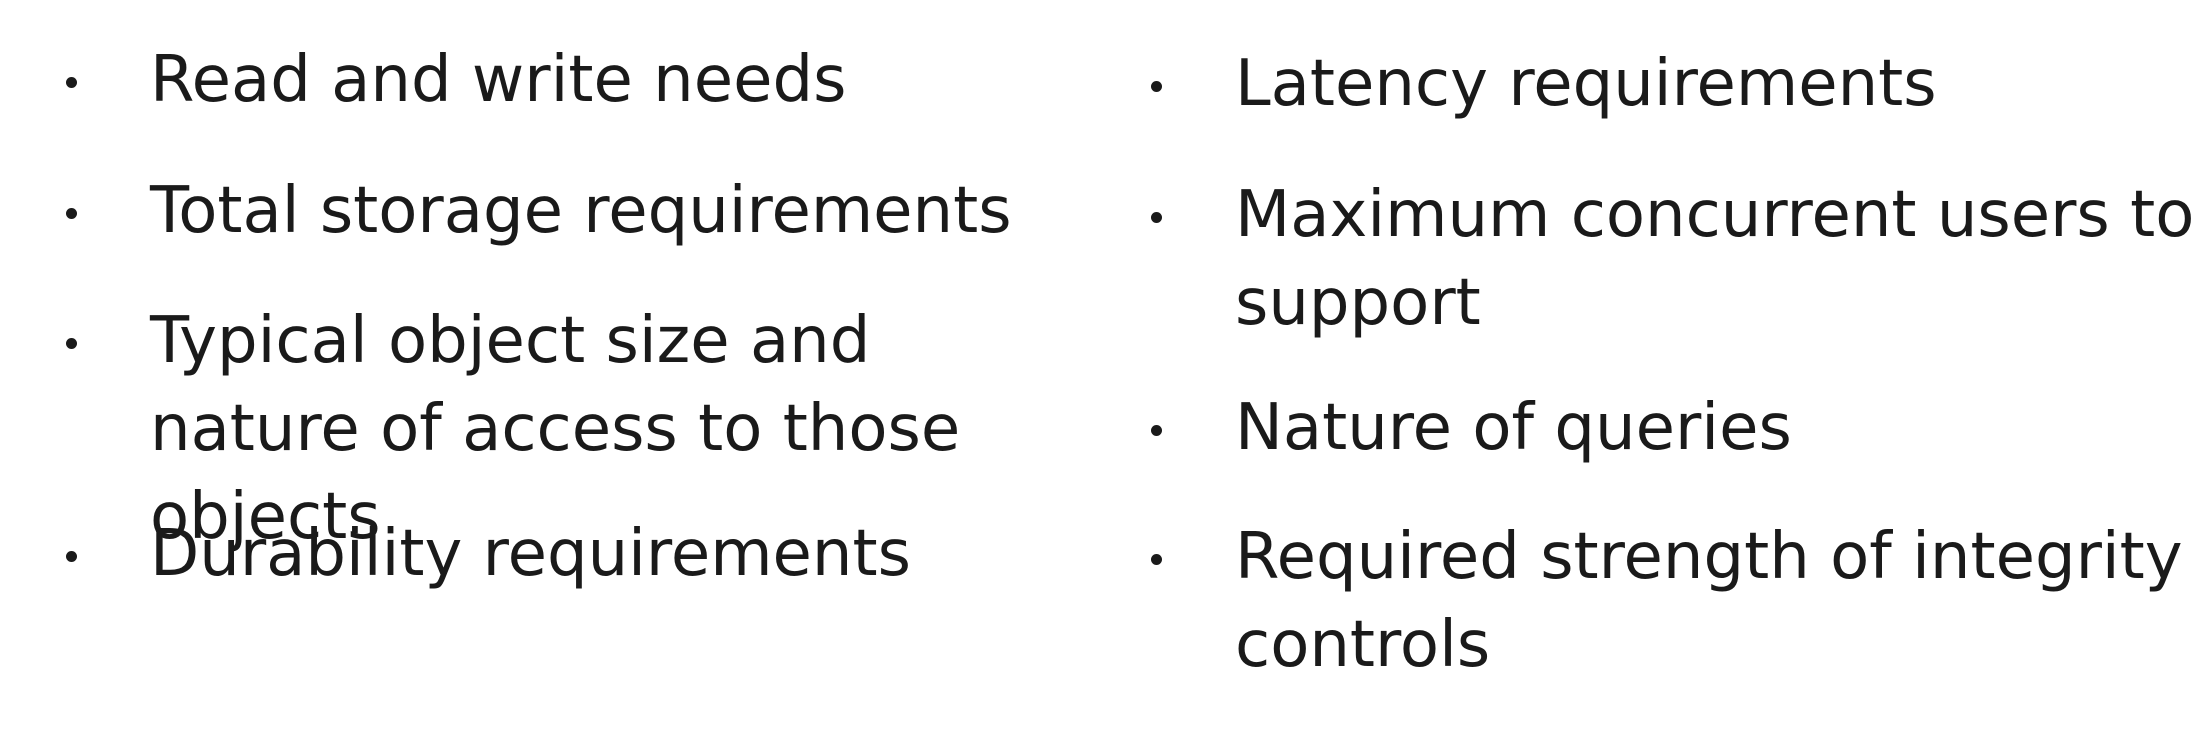 The height and width of the screenshot is (748, 2206). Describe the element at coordinates (1513, 428) in the screenshot. I see `bullet-text: Nature of queries` at that location.